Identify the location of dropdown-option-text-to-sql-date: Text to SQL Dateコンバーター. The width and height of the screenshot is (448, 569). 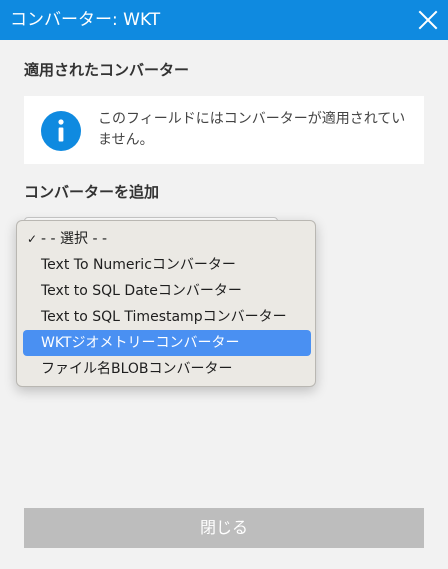
(167, 291).